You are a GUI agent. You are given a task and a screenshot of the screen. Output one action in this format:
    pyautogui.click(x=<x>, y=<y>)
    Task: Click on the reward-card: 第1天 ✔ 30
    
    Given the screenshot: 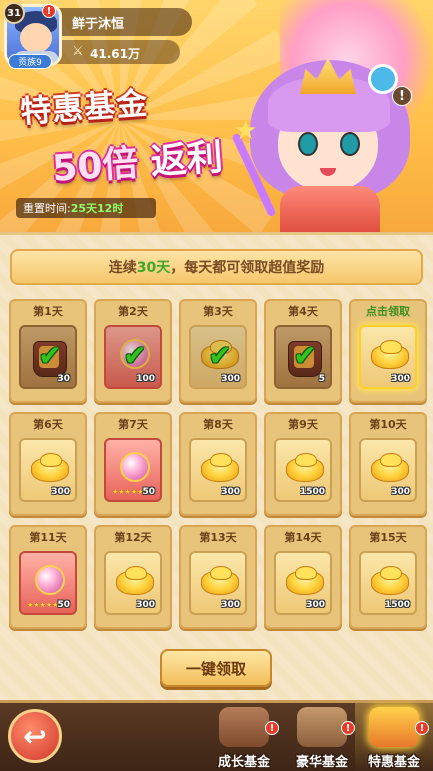 What is the action you would take?
    pyautogui.click(x=48, y=351)
    